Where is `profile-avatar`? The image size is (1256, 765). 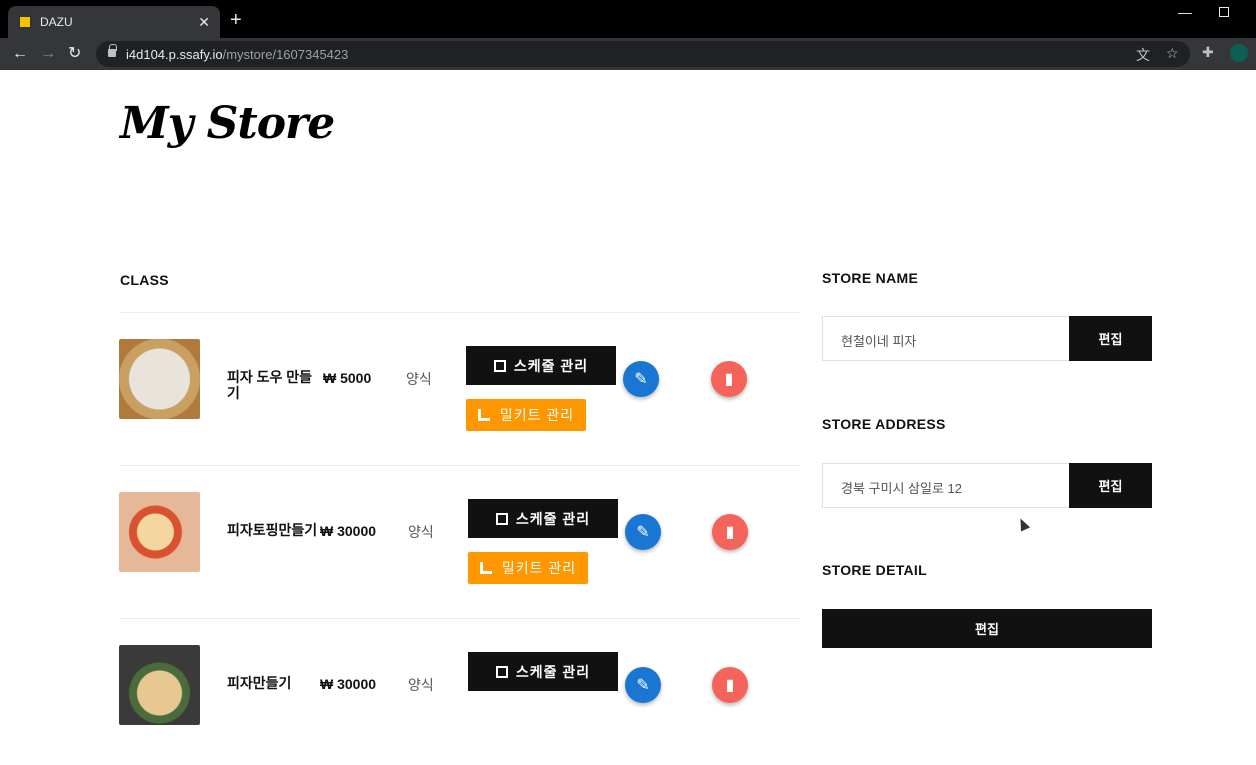 profile-avatar is located at coordinates (1239, 53).